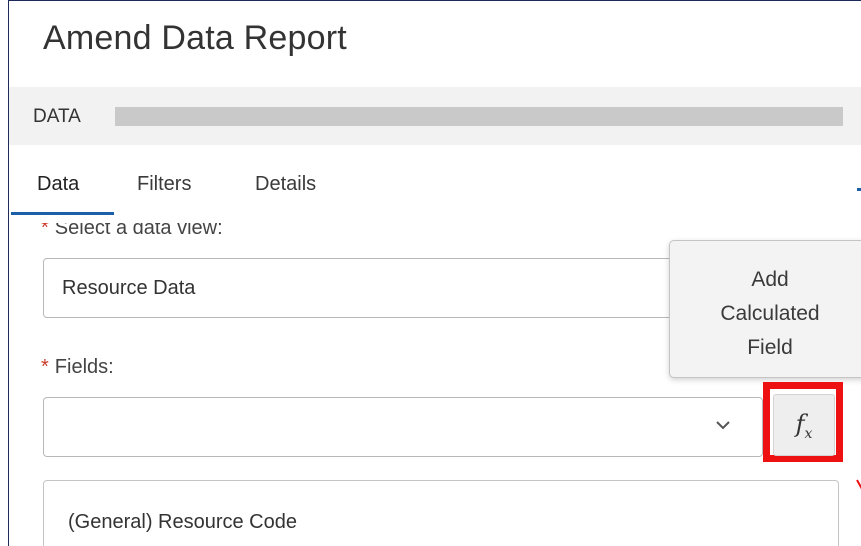 The image size is (861, 546). Describe the element at coordinates (182, 522) in the screenshot. I see `list-item: (General) Resource Code` at that location.